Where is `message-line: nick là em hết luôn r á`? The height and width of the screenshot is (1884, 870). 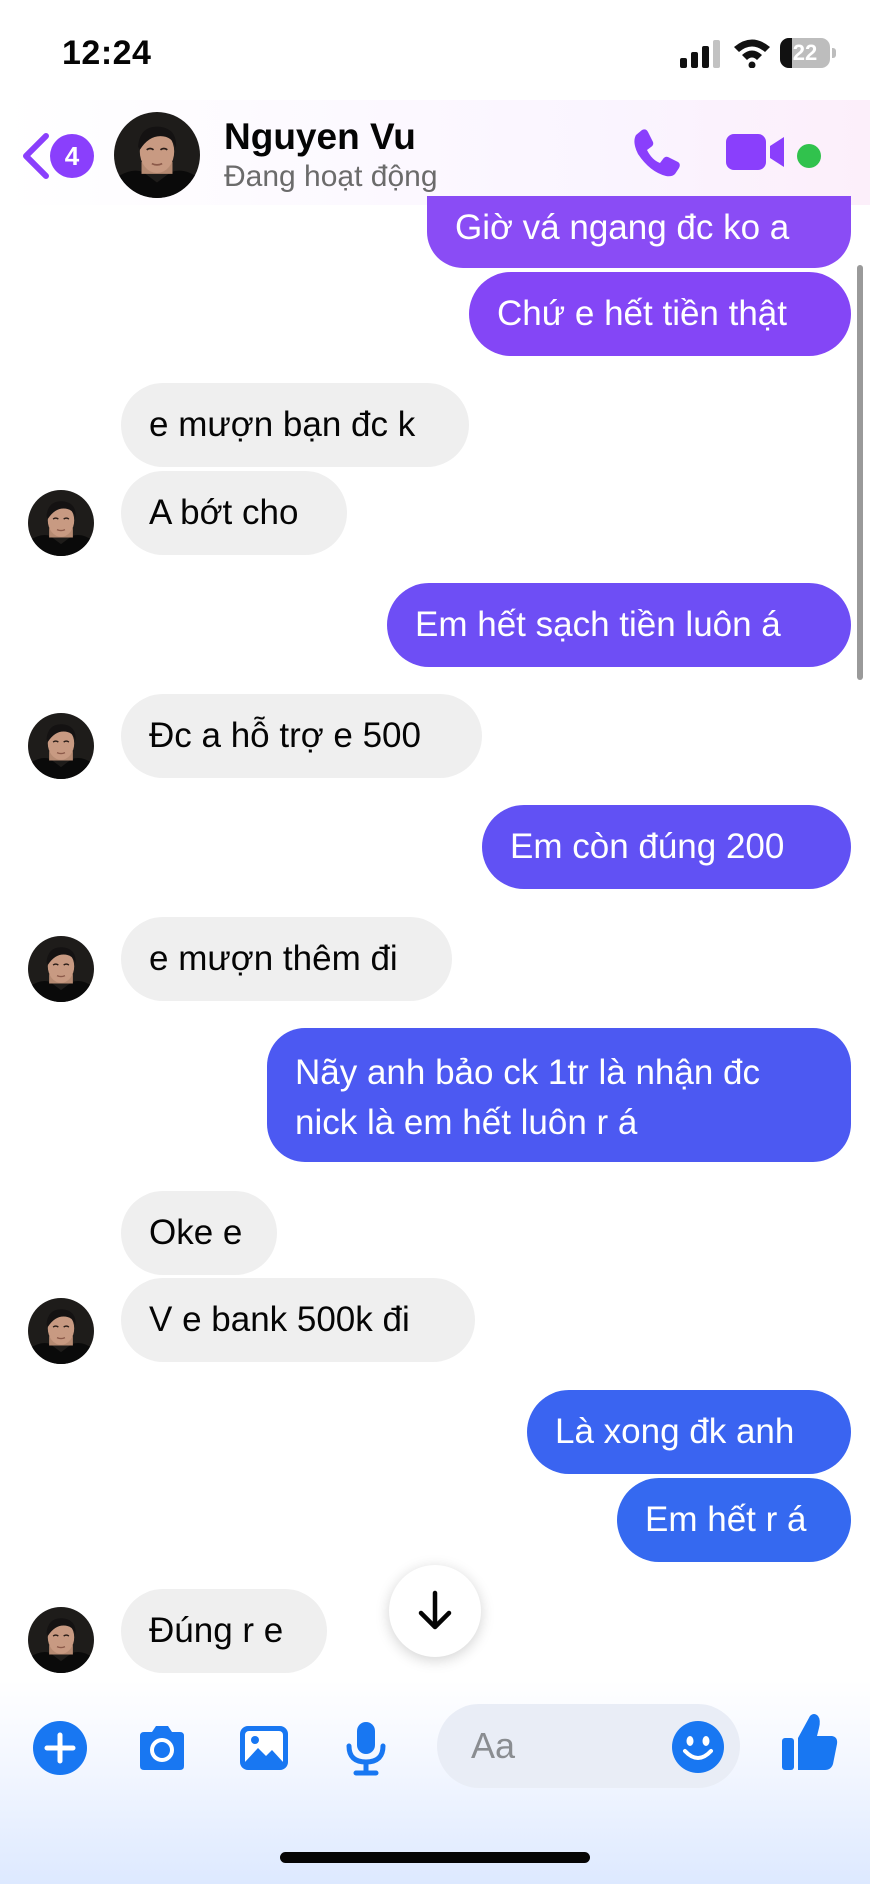
message-line: nick là em hết luôn r á is located at coordinates (466, 1122).